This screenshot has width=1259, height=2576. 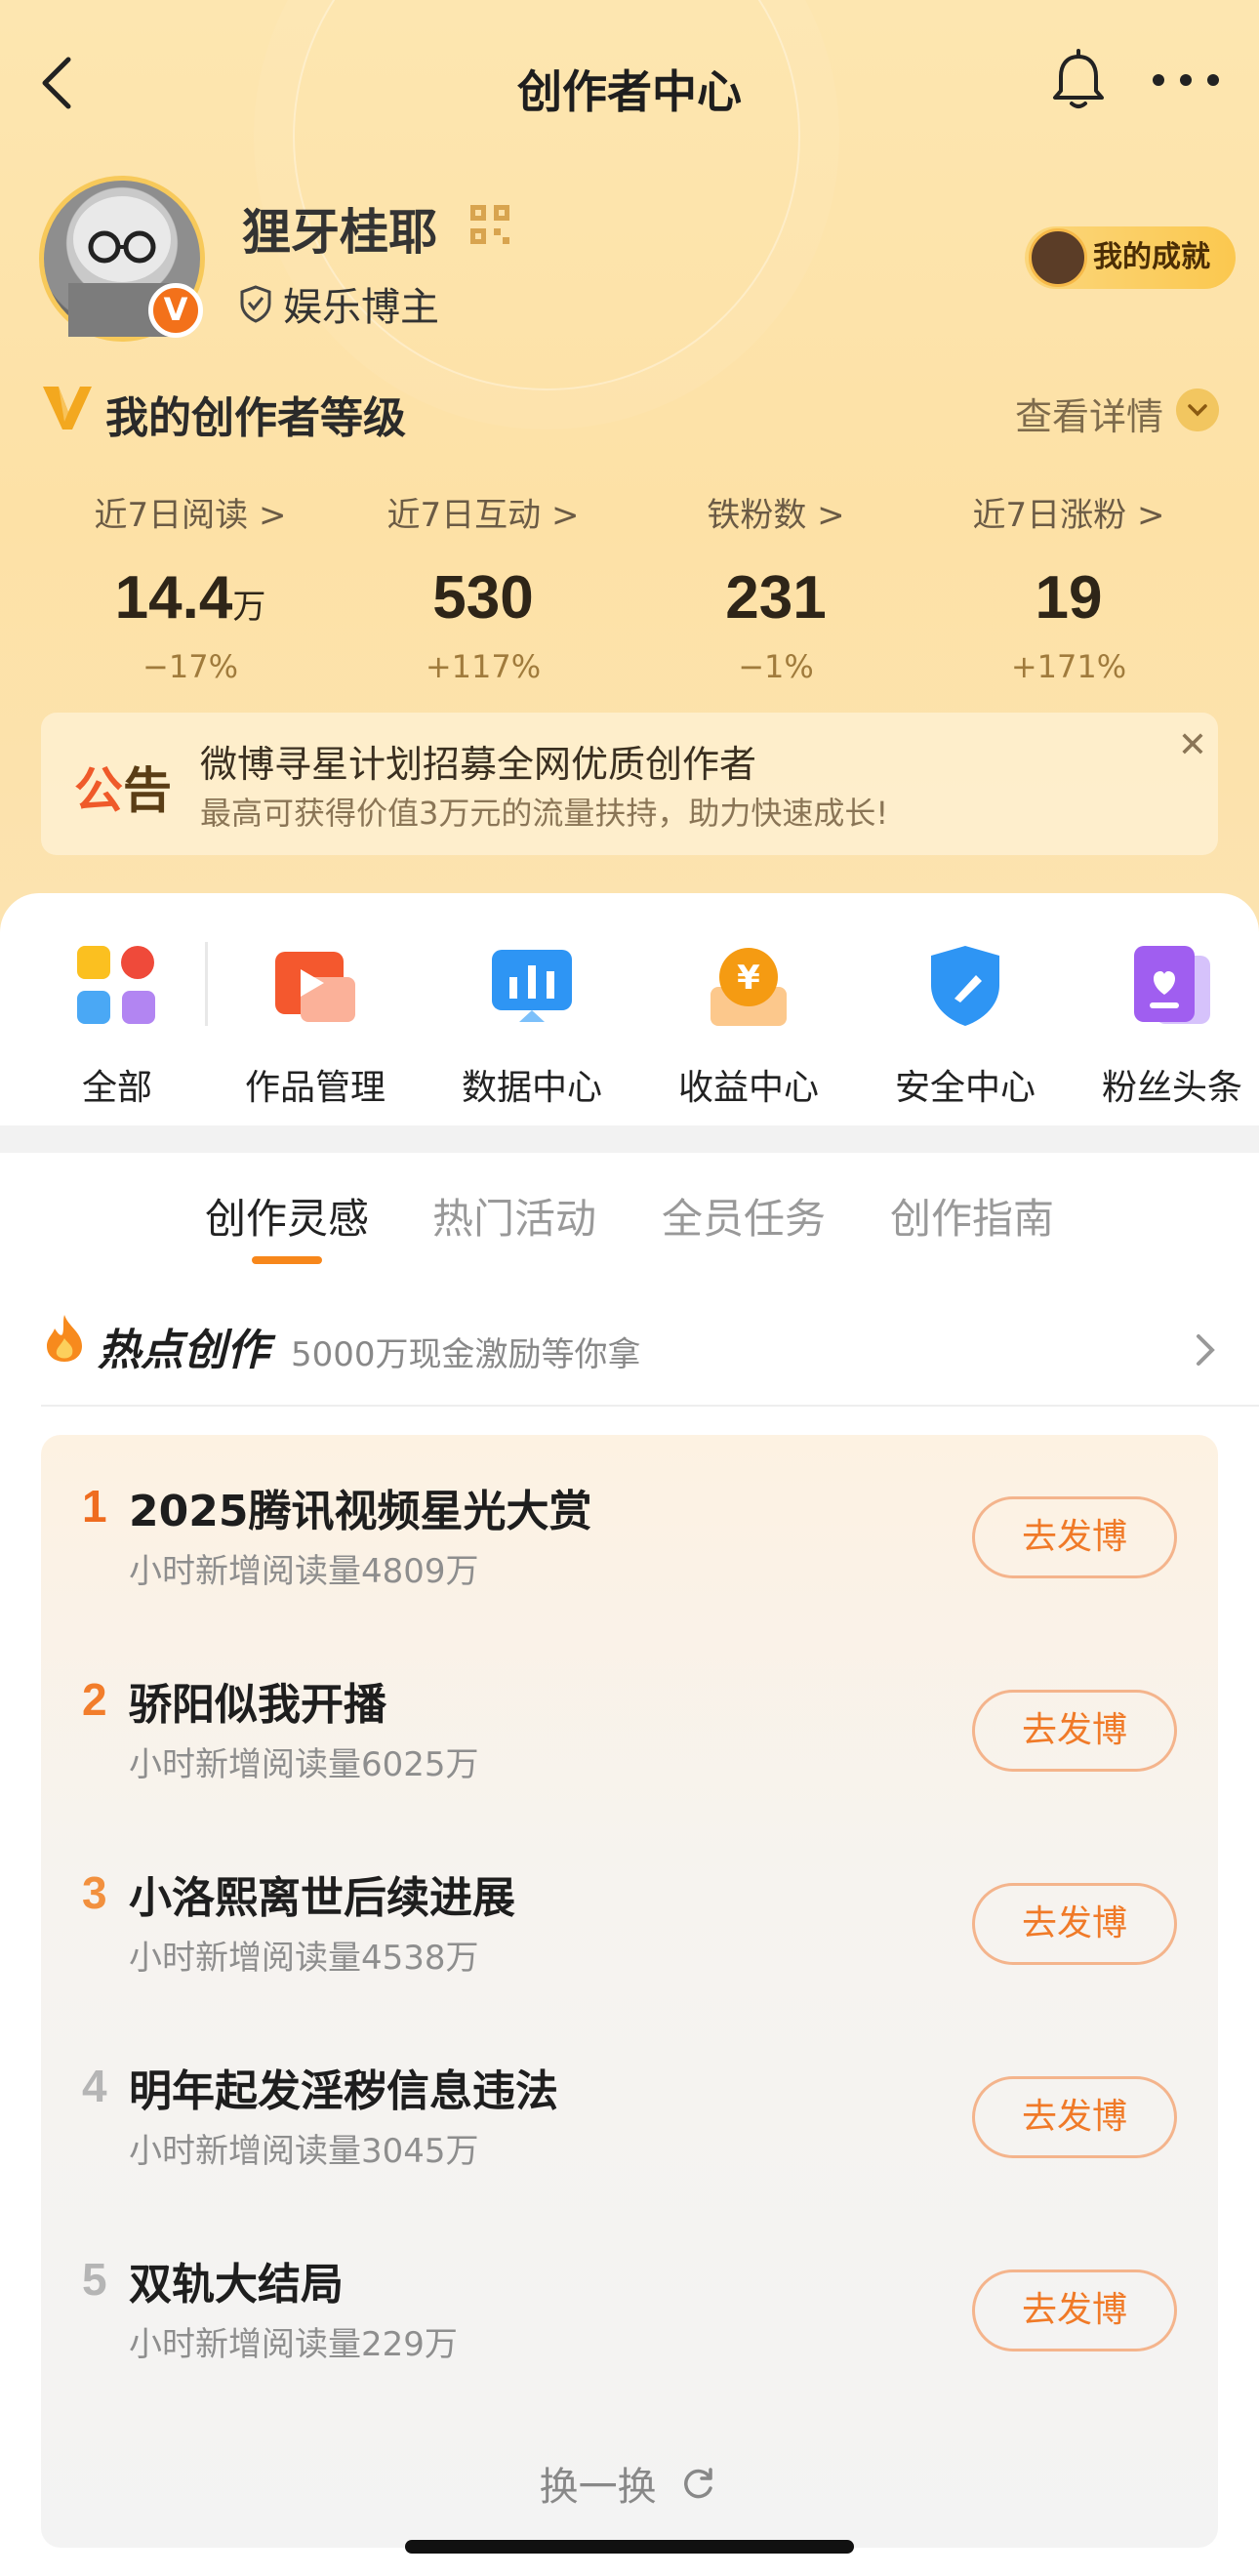 What do you see at coordinates (466, 1354) in the screenshot?
I see `hot-topics-subtitle: 5000万现金激励等你拿` at bounding box center [466, 1354].